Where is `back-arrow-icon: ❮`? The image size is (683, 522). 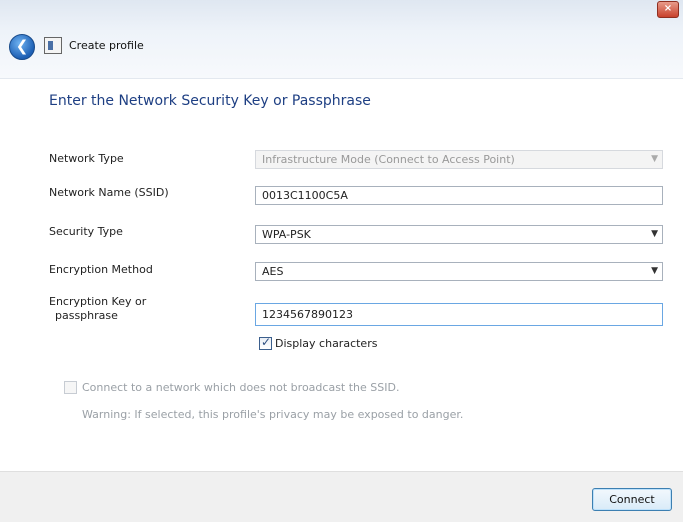
back-arrow-icon: ❮ is located at coordinates (22, 46).